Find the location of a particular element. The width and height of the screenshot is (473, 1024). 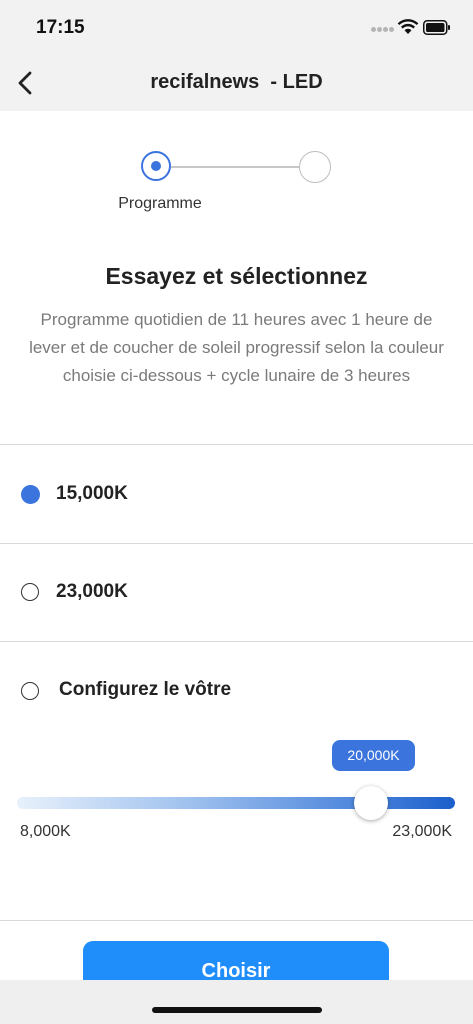

signal-dots-icon is located at coordinates (383, 30).